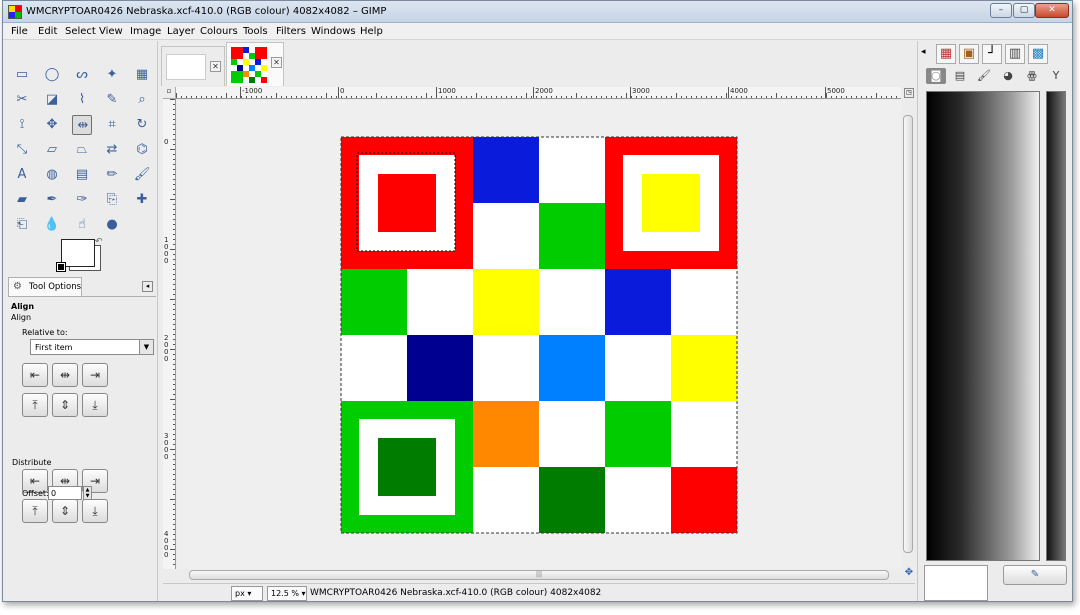 This screenshot has height=615, width=1080. Describe the element at coordinates (1001, 10) in the screenshot. I see `minimize-button: –` at that location.